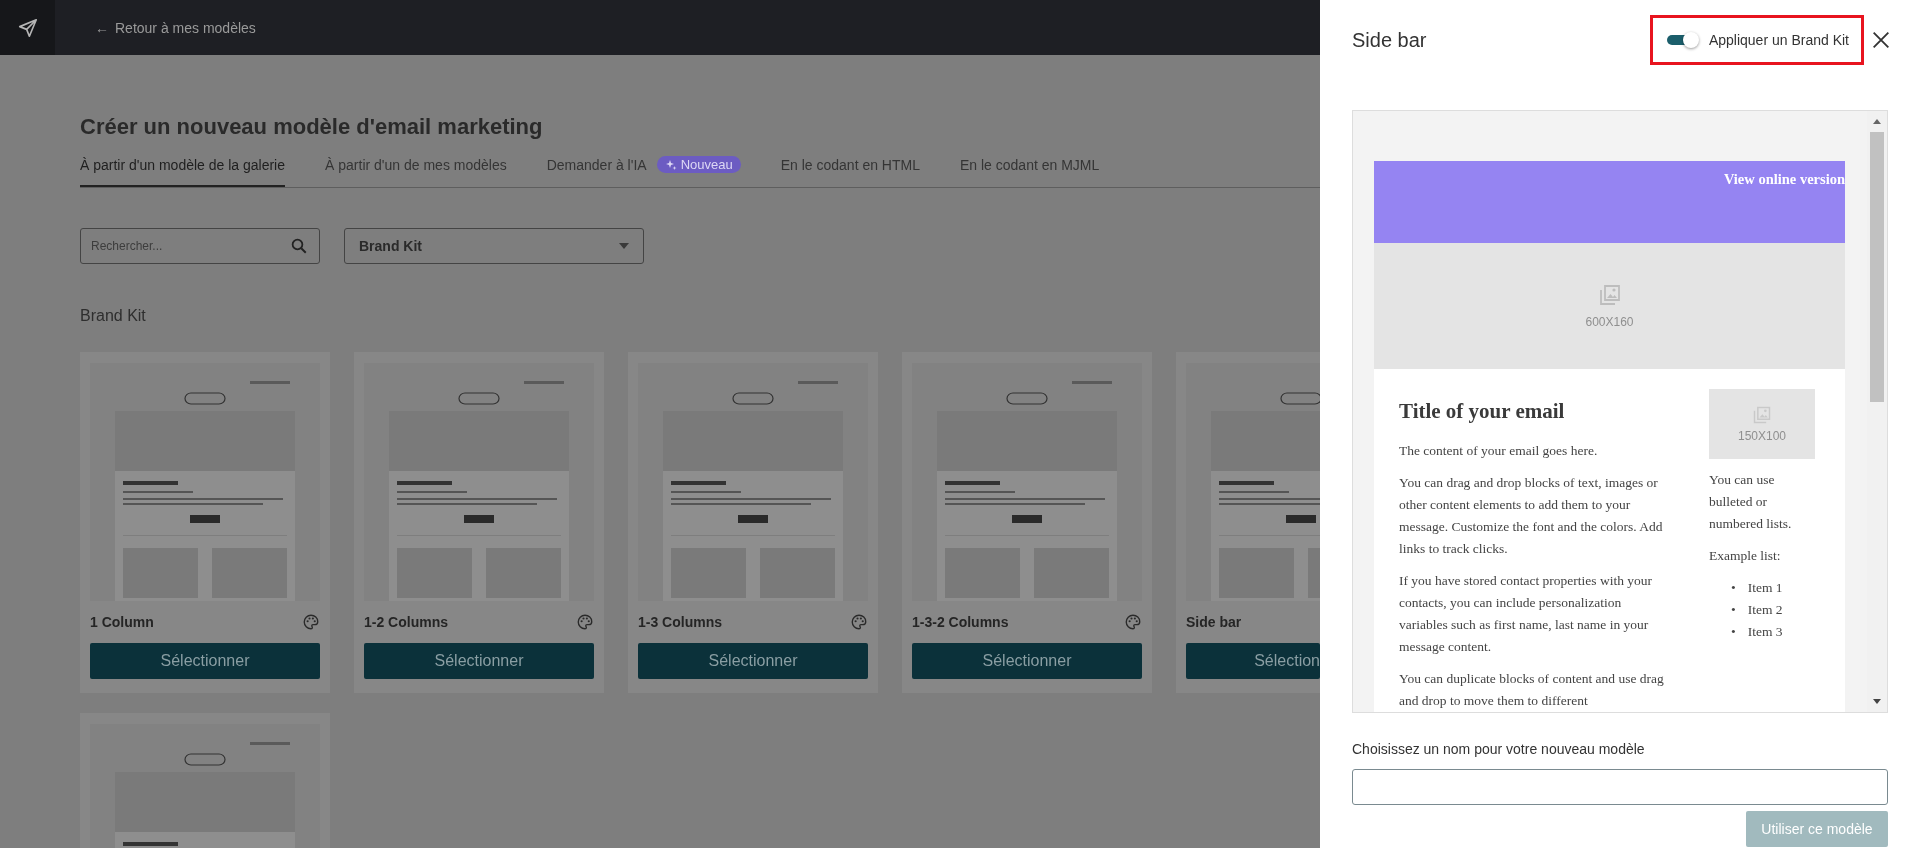 This screenshot has width=1920, height=848. What do you see at coordinates (1745, 556) in the screenshot?
I see `paragraph: Example list:` at bounding box center [1745, 556].